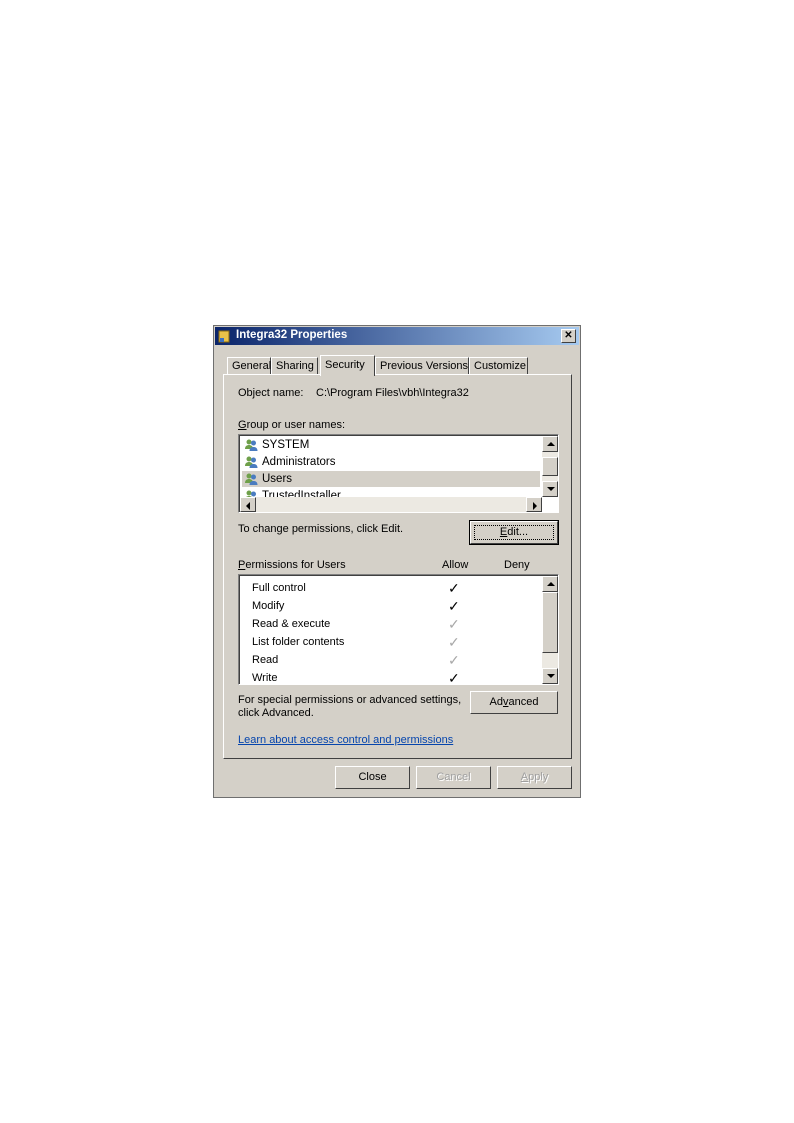 The image size is (794, 1123). I want to click on permissions-label: Permissions for Users, so click(292, 565).